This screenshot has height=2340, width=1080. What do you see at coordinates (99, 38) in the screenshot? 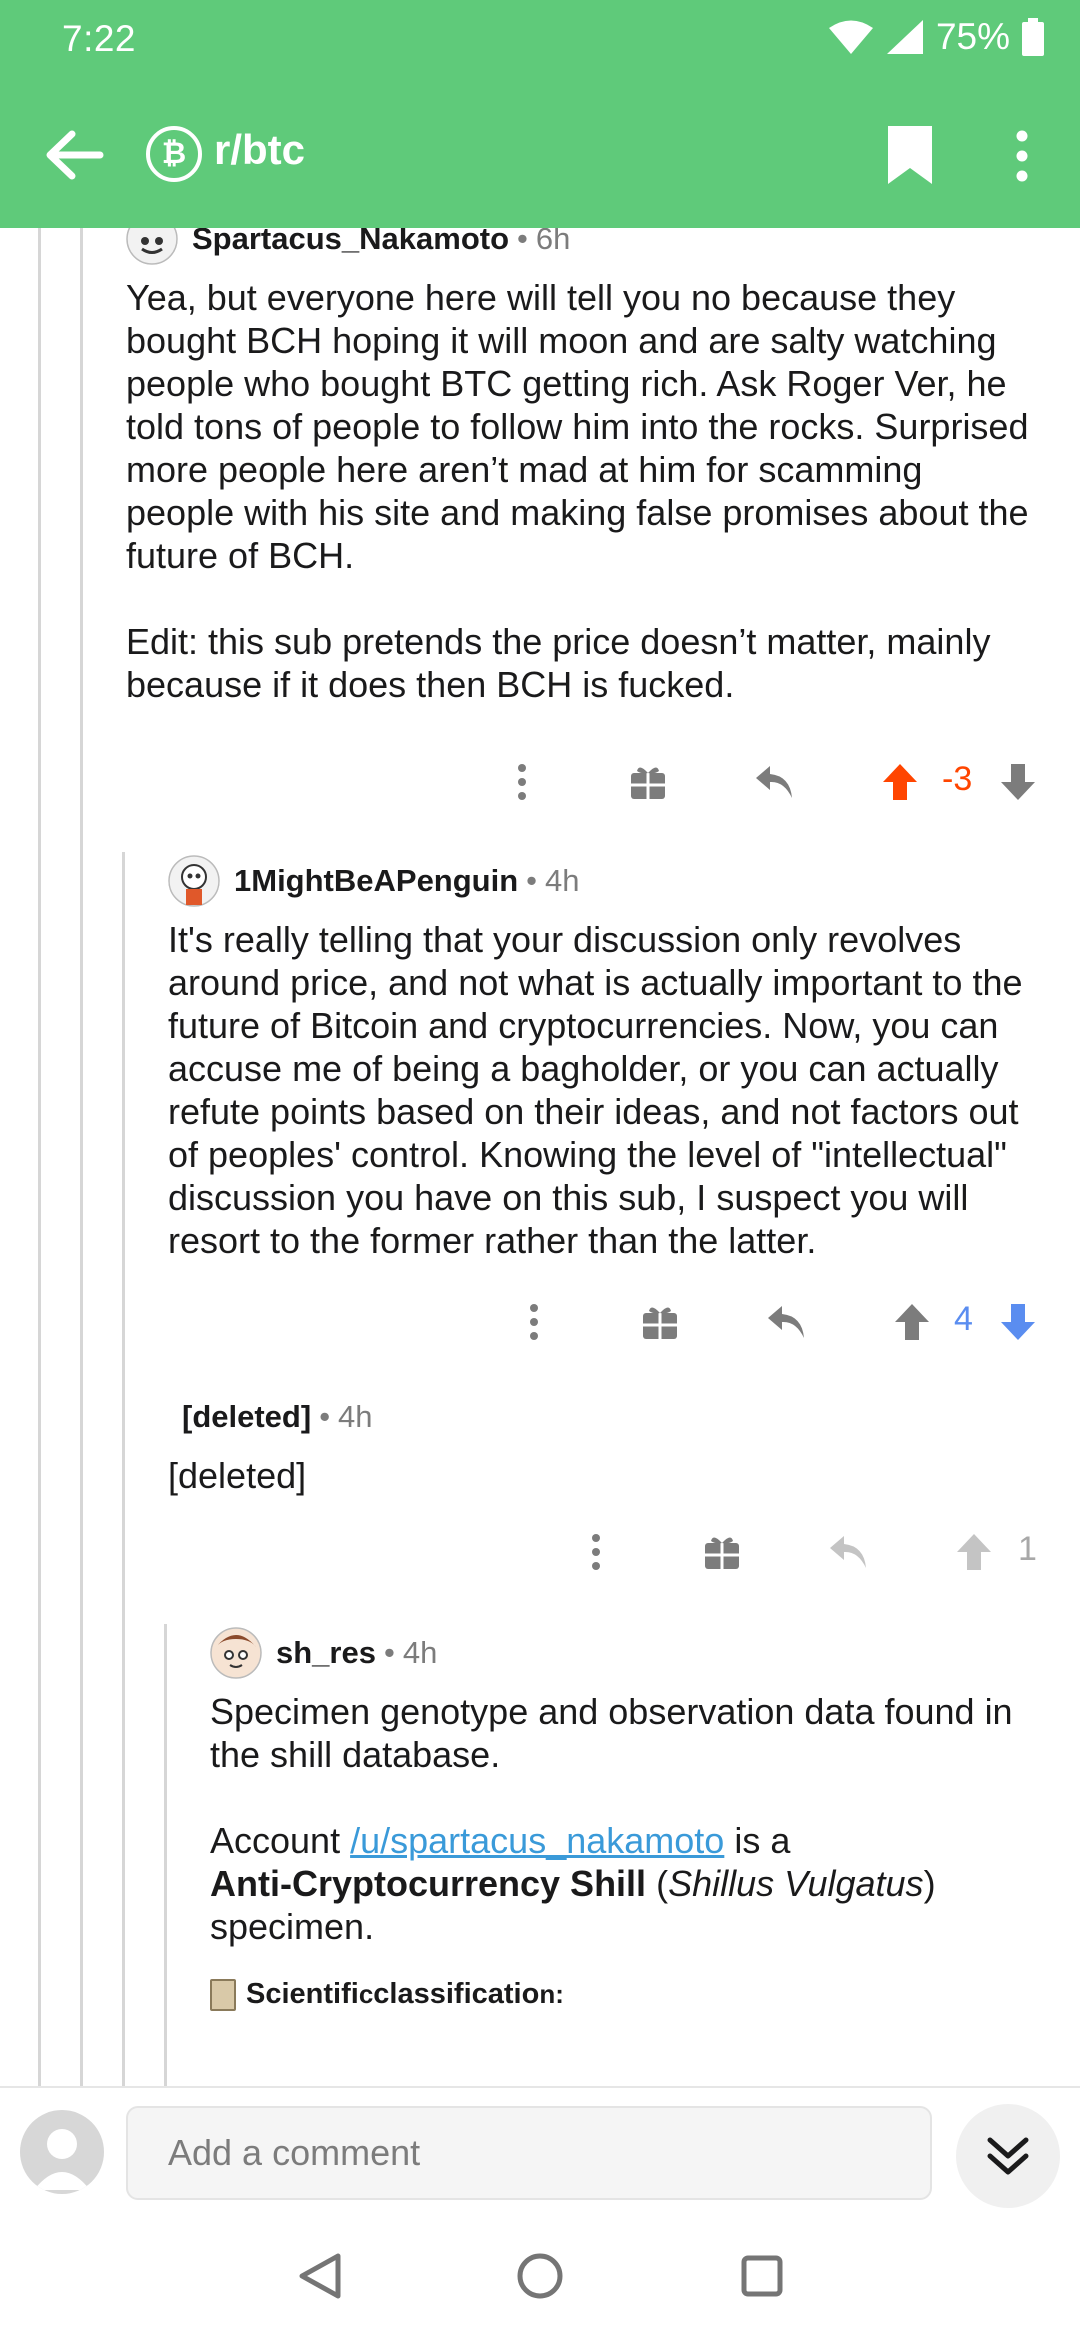
I see `status-time: 7:22` at bounding box center [99, 38].